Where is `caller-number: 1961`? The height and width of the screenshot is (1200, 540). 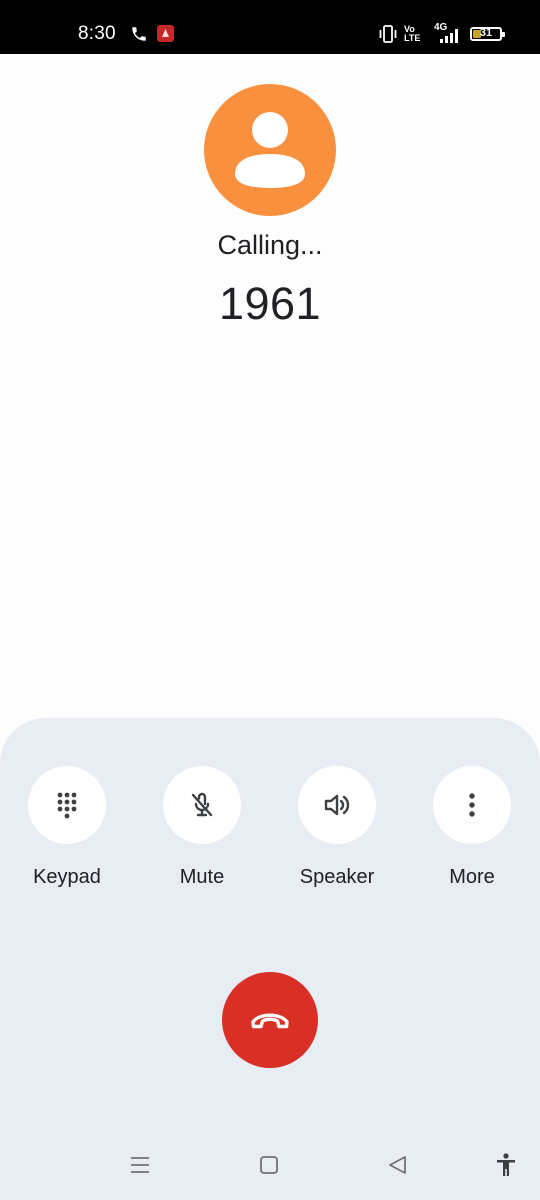
caller-number: 1961 is located at coordinates (270, 303).